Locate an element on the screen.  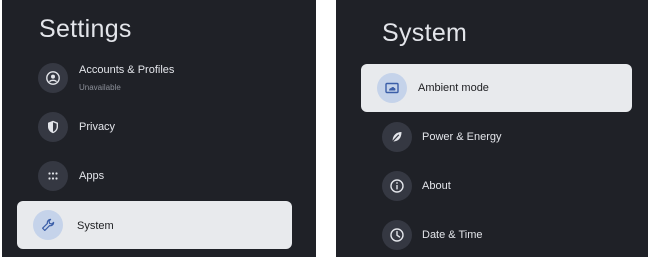
shield-icon is located at coordinates (53, 127).